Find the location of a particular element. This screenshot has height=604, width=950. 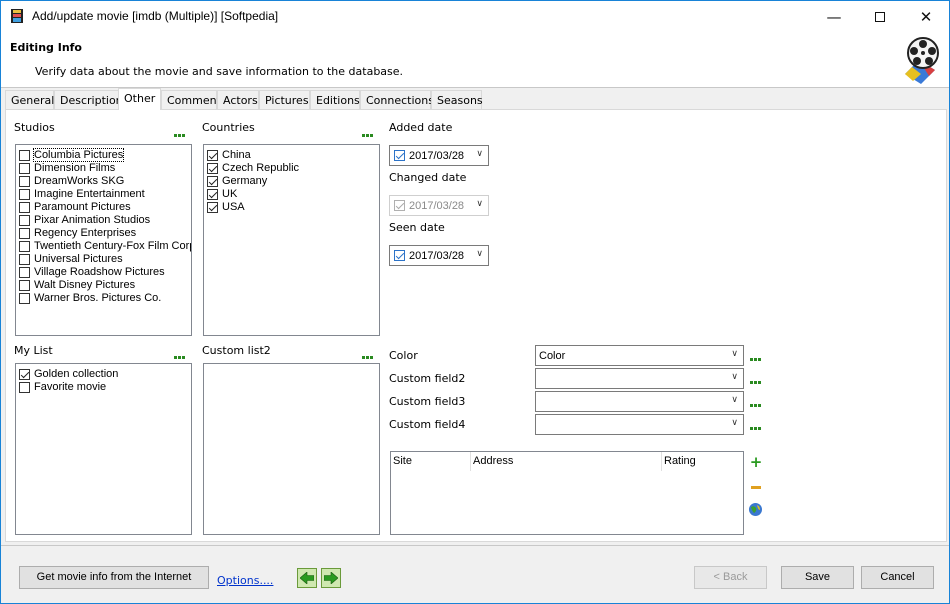

rating-column-header: Rating is located at coordinates (680, 461).